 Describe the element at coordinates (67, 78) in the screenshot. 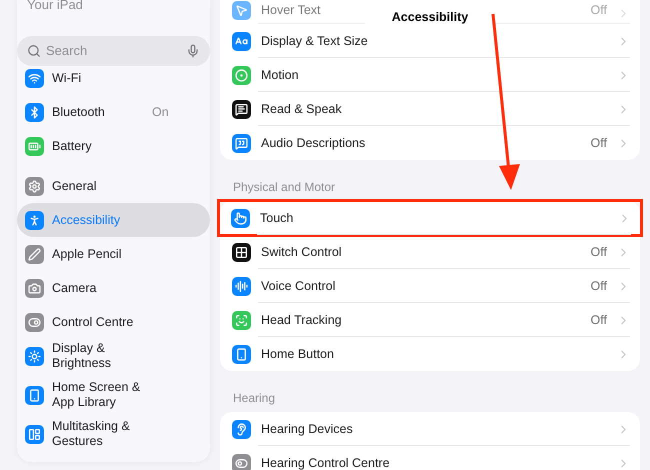

I see `item-label: Wi-Fi` at that location.